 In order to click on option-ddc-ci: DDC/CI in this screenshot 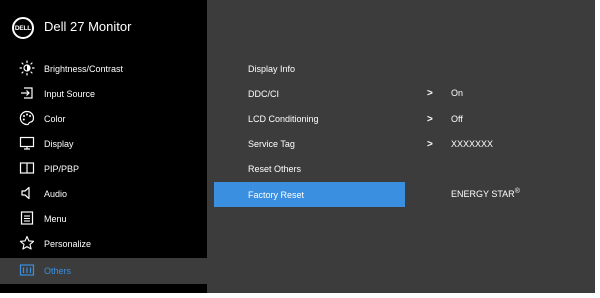, I will do `click(309, 93)`.